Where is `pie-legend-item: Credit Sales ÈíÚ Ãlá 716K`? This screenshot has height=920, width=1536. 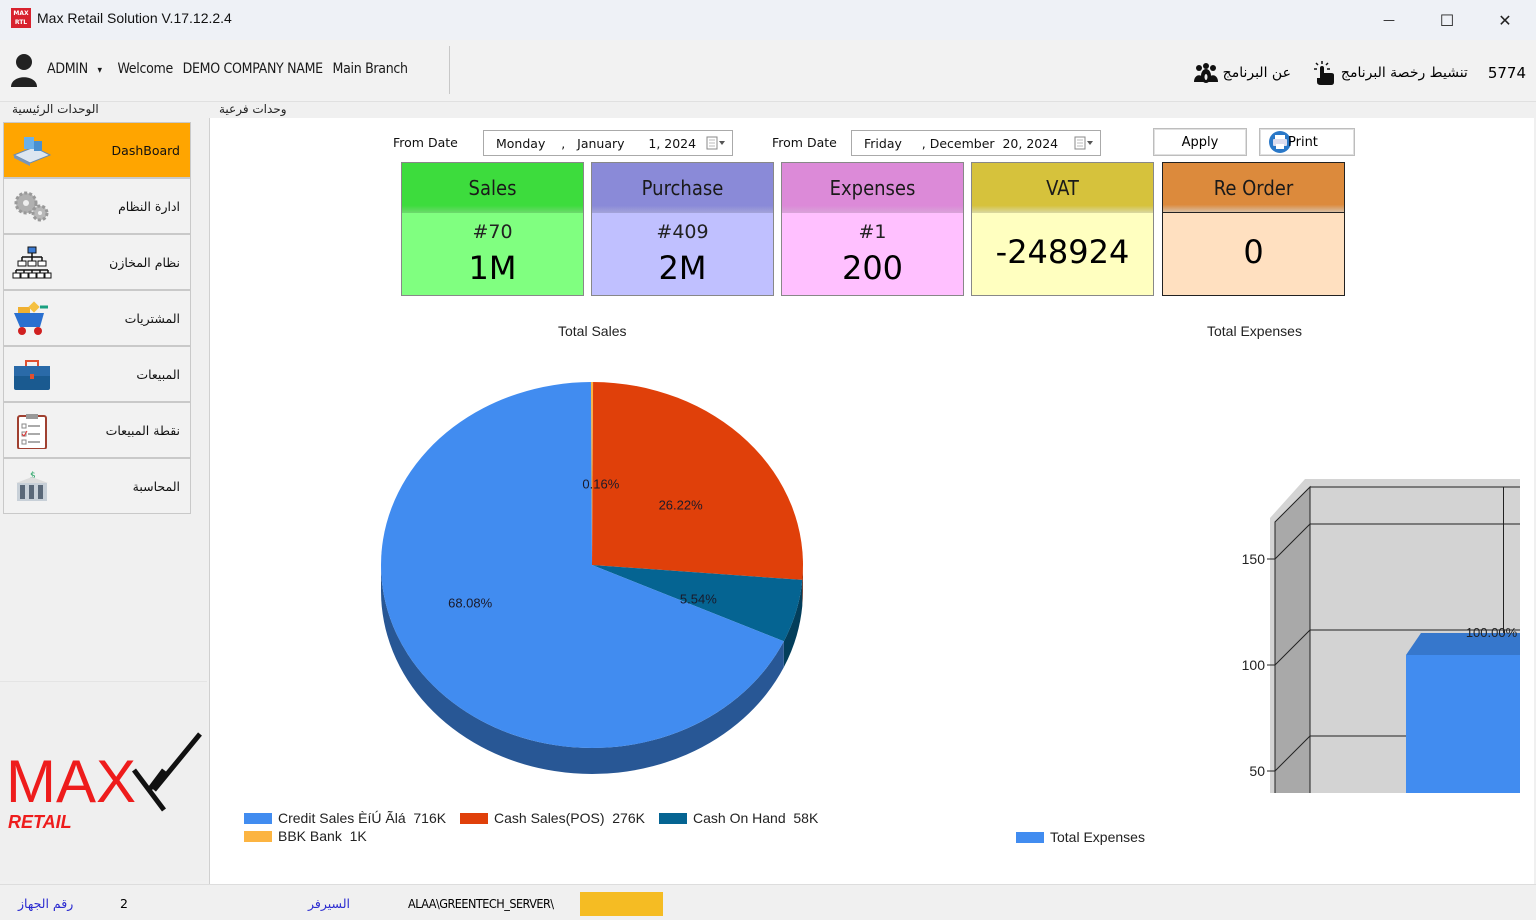 pie-legend-item: Credit Sales ÈíÚ Ãlá 716K is located at coordinates (345, 818).